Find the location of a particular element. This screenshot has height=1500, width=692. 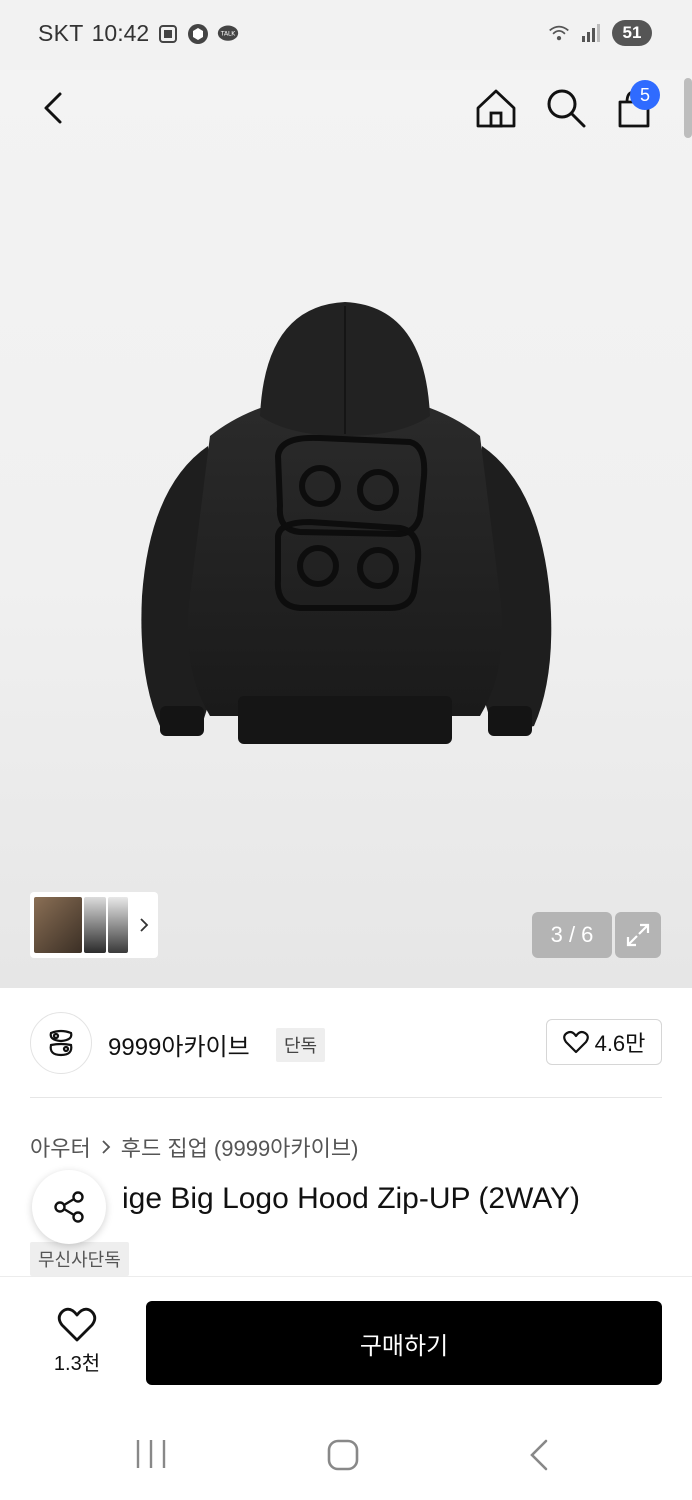

brand-like-count: 4.6만 is located at coordinates (620, 1043).